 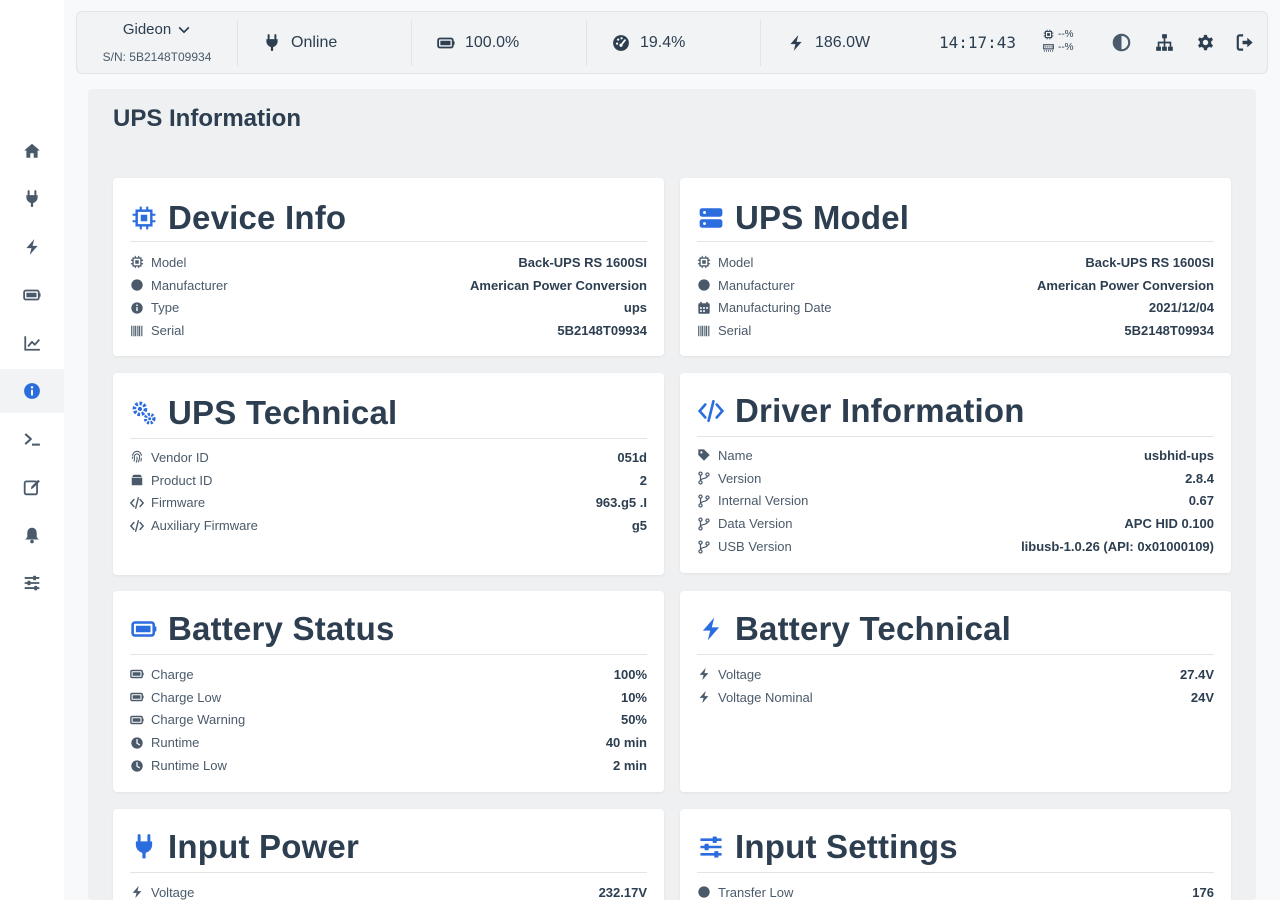 What do you see at coordinates (169, 262) in the screenshot?
I see `row-label: Model` at bounding box center [169, 262].